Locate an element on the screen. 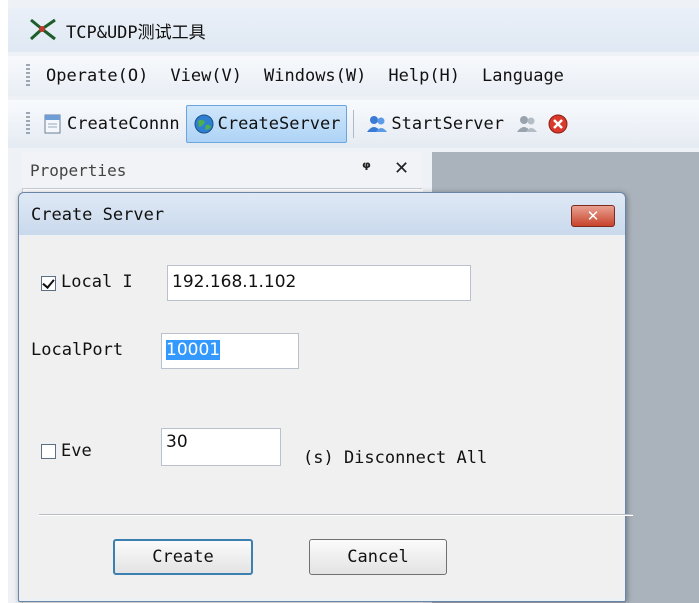 The width and height of the screenshot is (699, 603). interval-input: 30 is located at coordinates (221, 447).